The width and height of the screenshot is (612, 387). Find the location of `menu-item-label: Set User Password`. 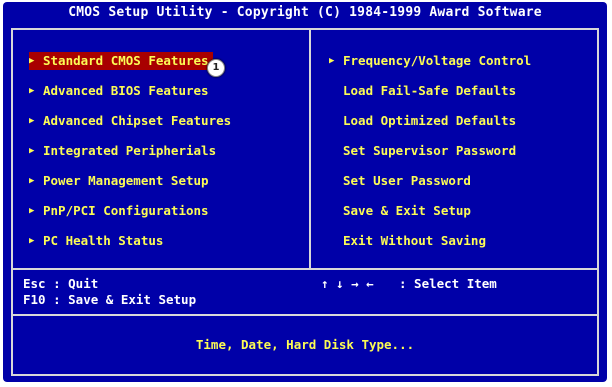

menu-item-label: Set User Password is located at coordinates (407, 180).